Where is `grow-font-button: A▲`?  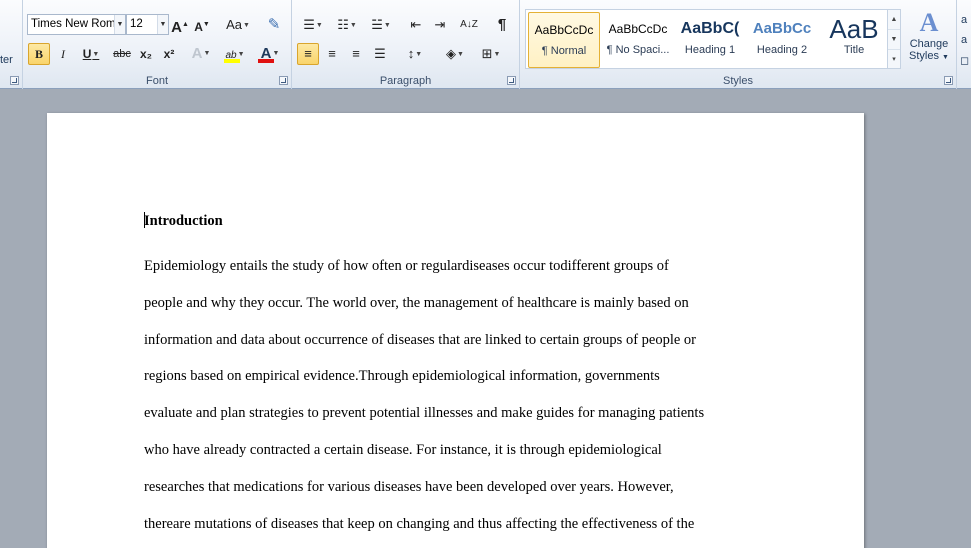 grow-font-button: A▲ is located at coordinates (180, 25).